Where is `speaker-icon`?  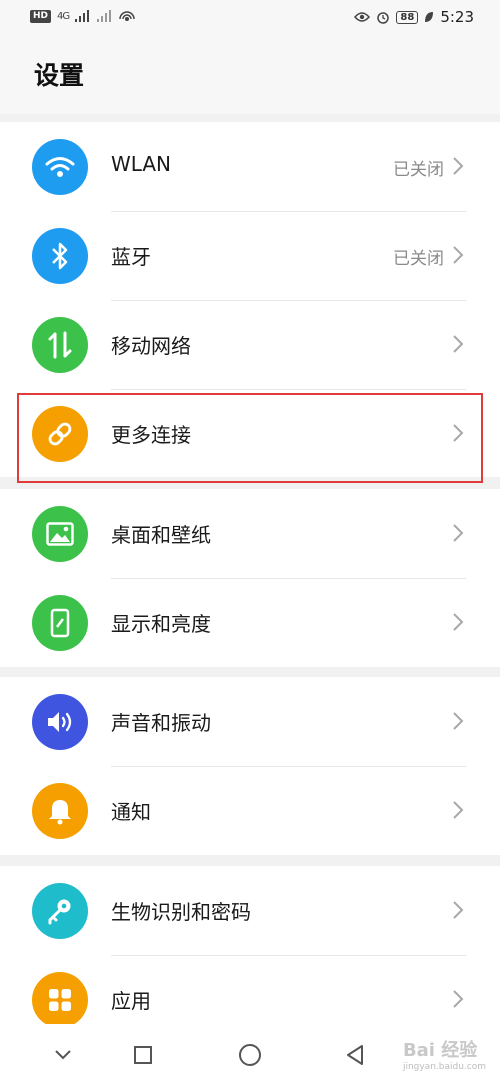 speaker-icon is located at coordinates (60, 722).